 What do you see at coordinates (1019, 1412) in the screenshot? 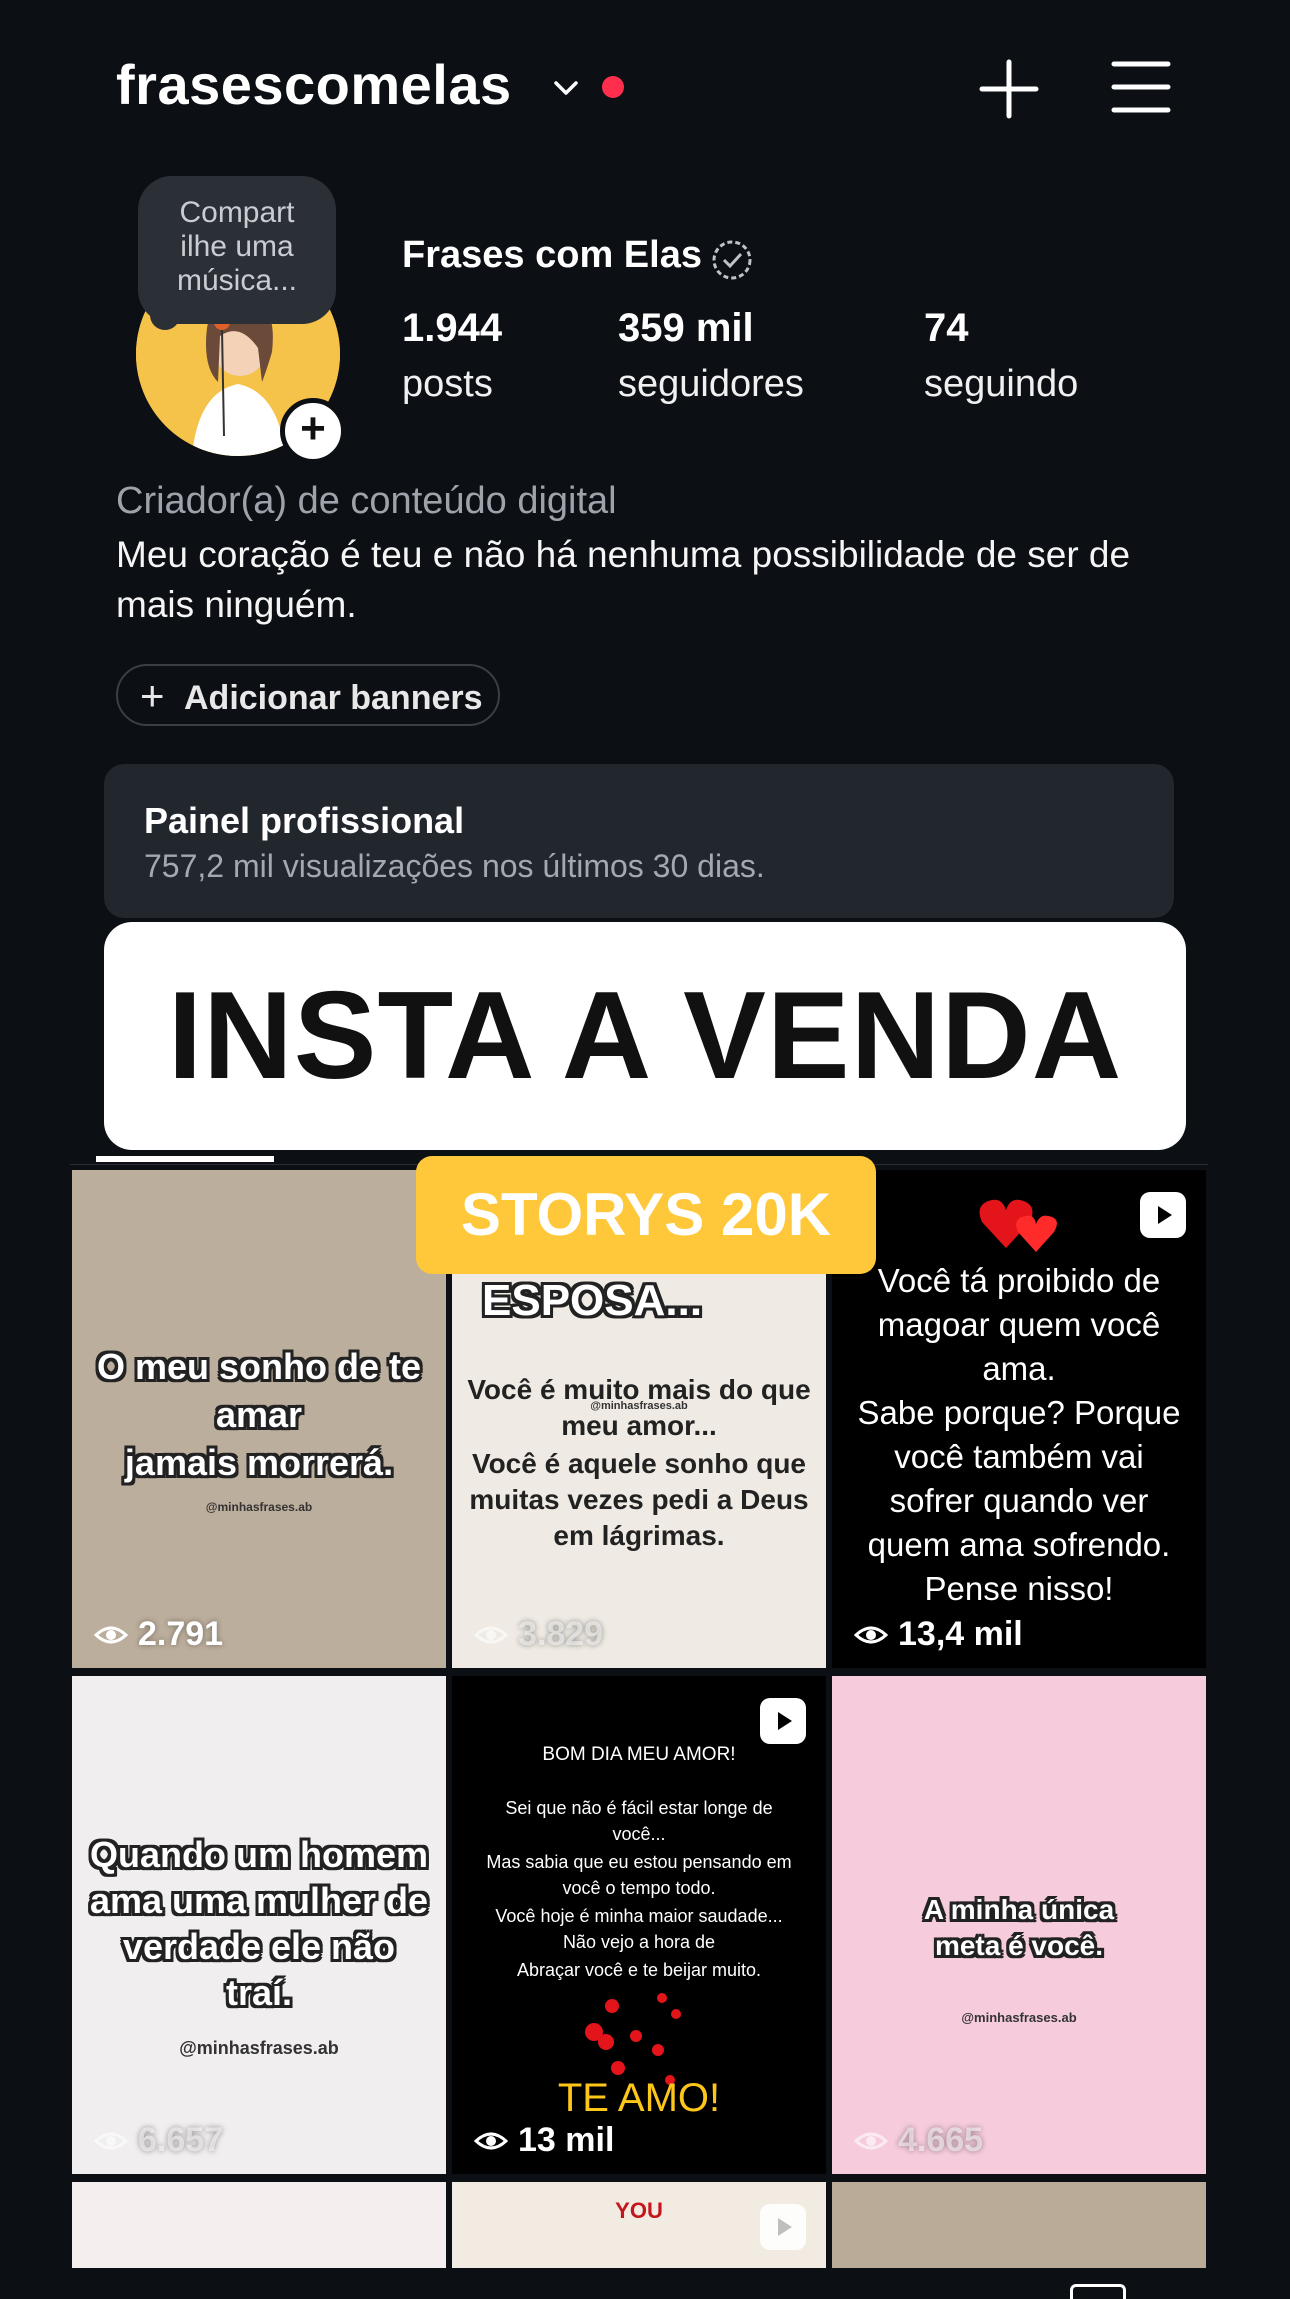
I see `post-text-line: Sabe porque? Porque` at bounding box center [1019, 1412].